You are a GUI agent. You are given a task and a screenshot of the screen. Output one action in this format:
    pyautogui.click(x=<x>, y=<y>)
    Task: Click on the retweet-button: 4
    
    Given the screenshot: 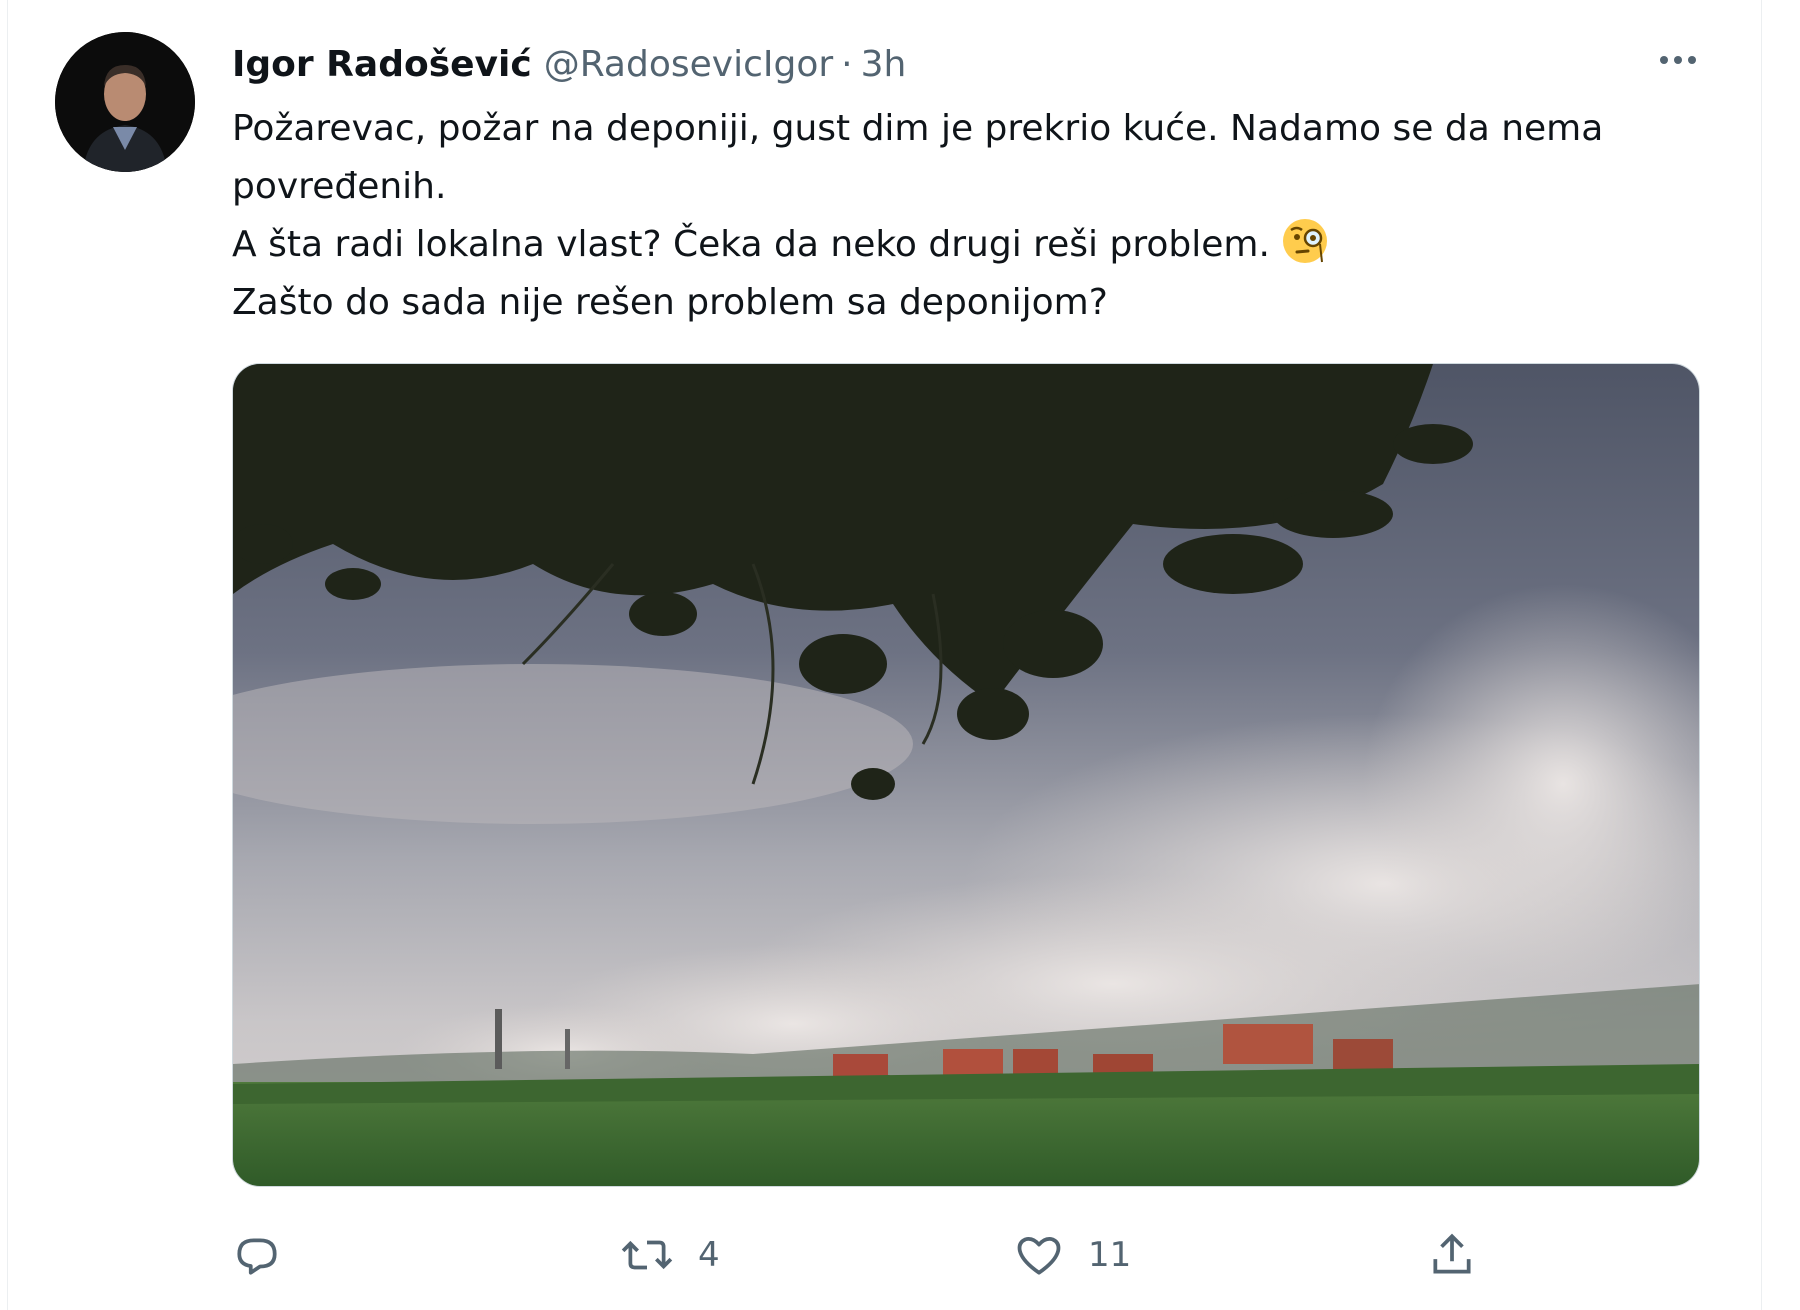 What is the action you would take?
    pyautogui.click(x=670, y=1255)
    